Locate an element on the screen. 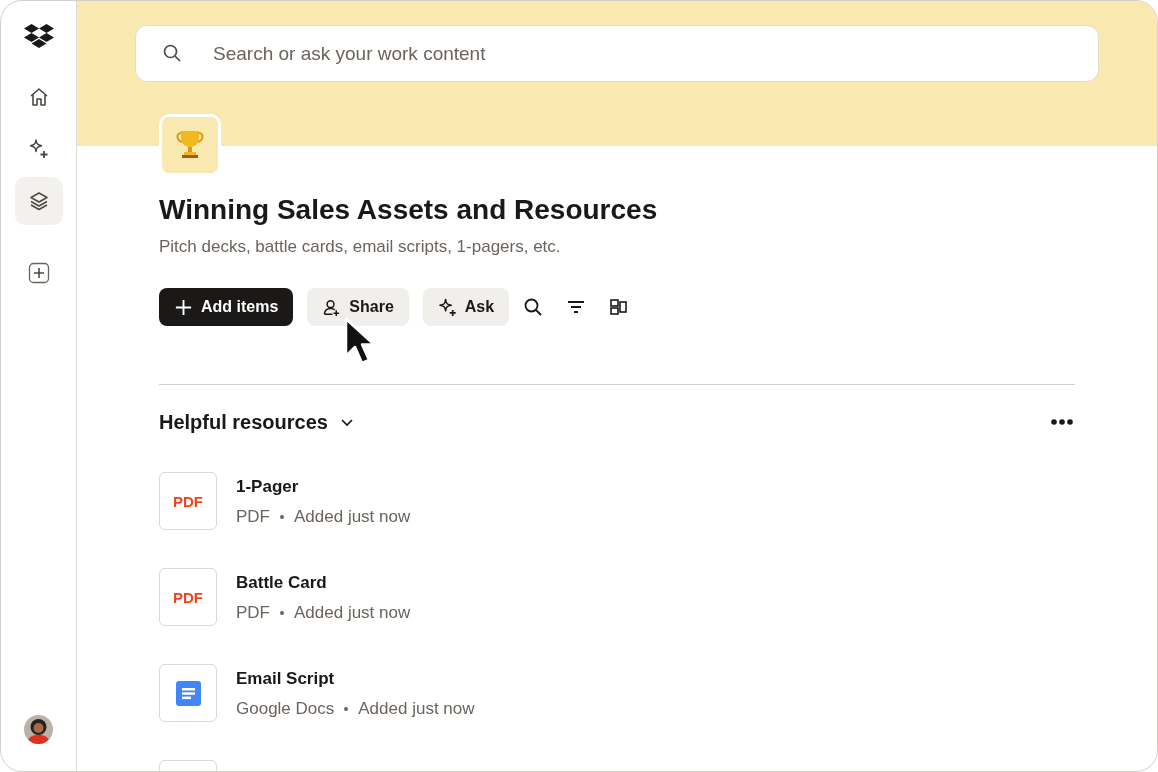  search-field: Search or ask your work content is located at coordinates (617, 53).